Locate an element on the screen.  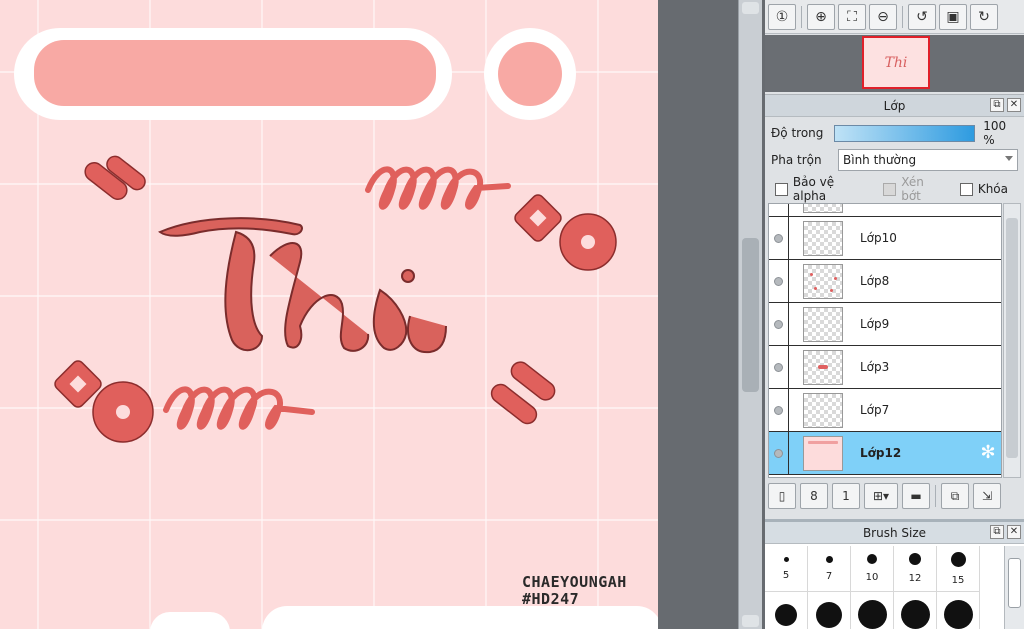
brush-panel-scrollbar is located at coordinates (1014, 587).